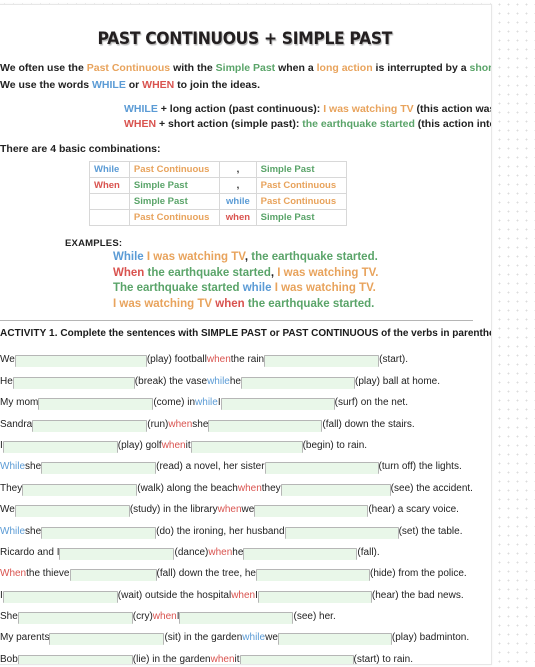 Image resolution: width=535 pixels, height=667 pixels. I want to click on exercise-text: the rain, so click(247, 360).